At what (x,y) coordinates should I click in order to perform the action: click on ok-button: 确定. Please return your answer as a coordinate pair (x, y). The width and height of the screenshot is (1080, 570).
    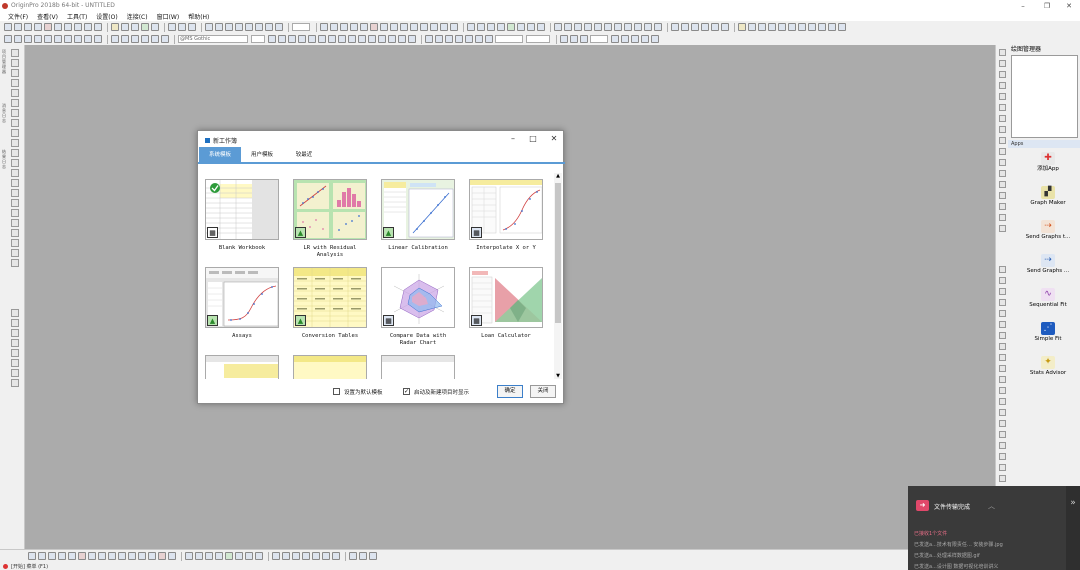
    Looking at the image, I should click on (510, 391).